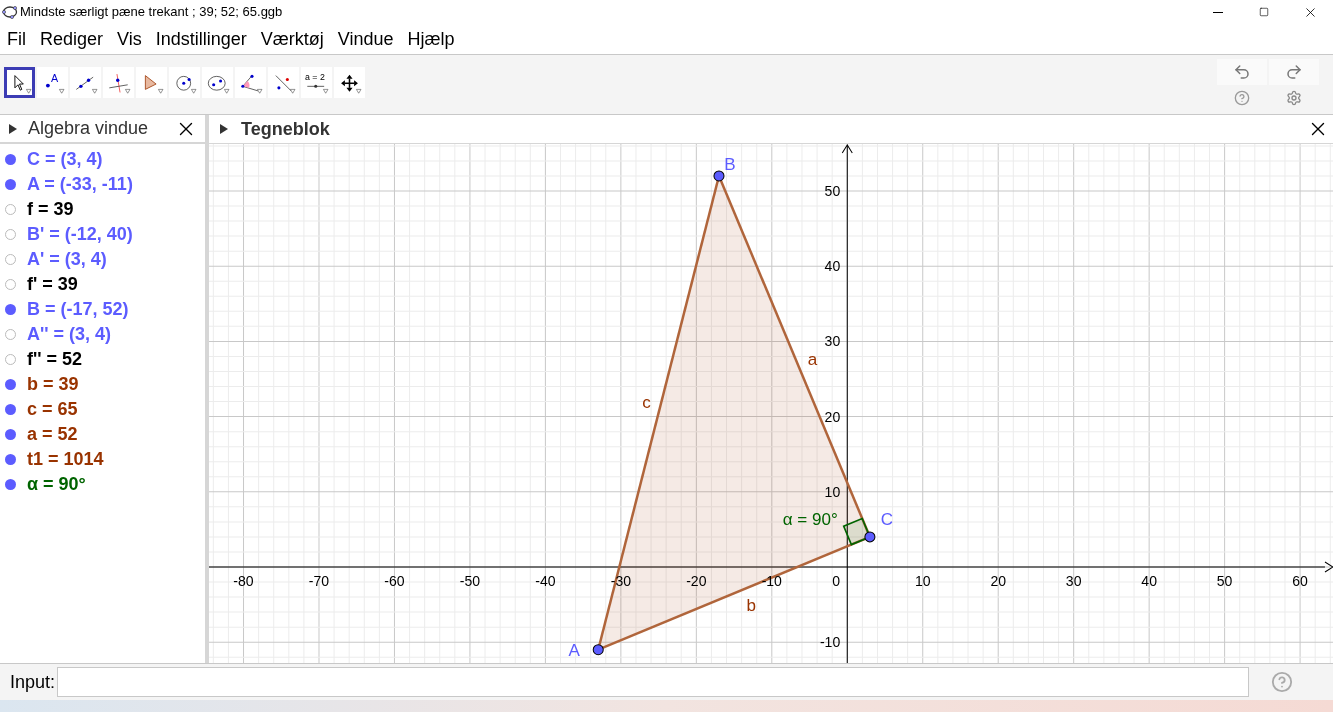  Describe the element at coordinates (836, 581) in the screenshot. I see `axis-tick-label: 0` at that location.